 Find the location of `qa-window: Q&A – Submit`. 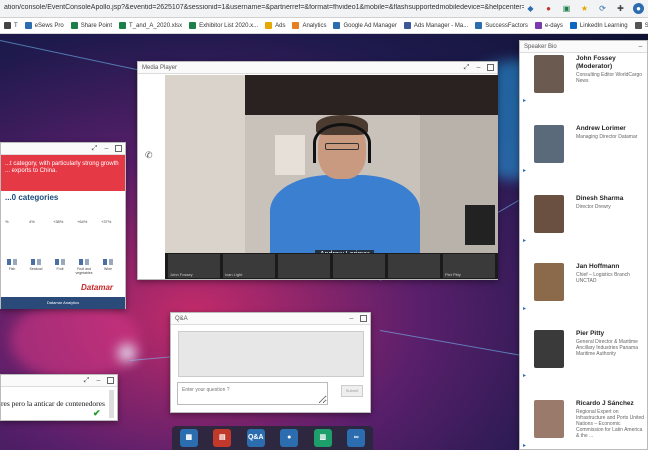

qa-window: Q&A – Submit is located at coordinates (270, 362).